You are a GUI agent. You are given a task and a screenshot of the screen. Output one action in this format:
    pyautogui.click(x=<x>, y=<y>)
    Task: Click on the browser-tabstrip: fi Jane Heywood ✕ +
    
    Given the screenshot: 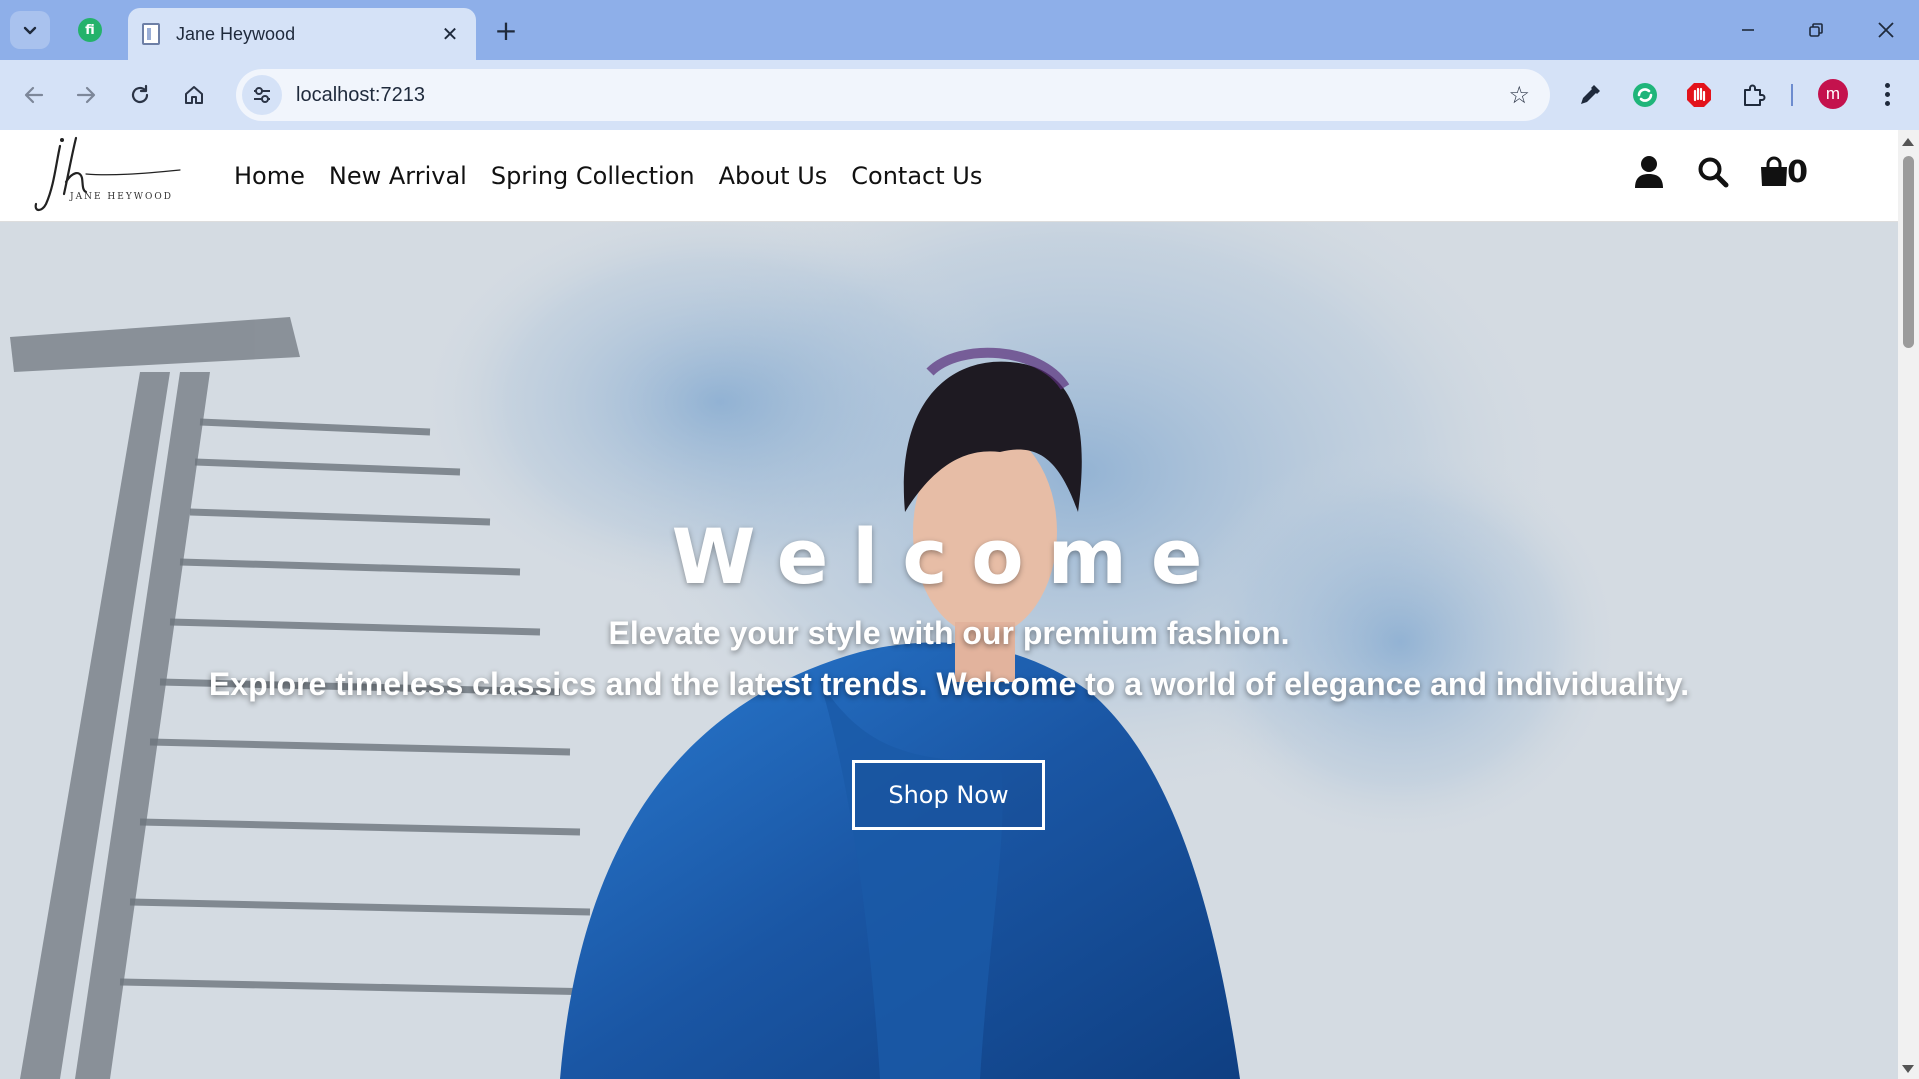 What is the action you would take?
    pyautogui.click(x=959, y=30)
    